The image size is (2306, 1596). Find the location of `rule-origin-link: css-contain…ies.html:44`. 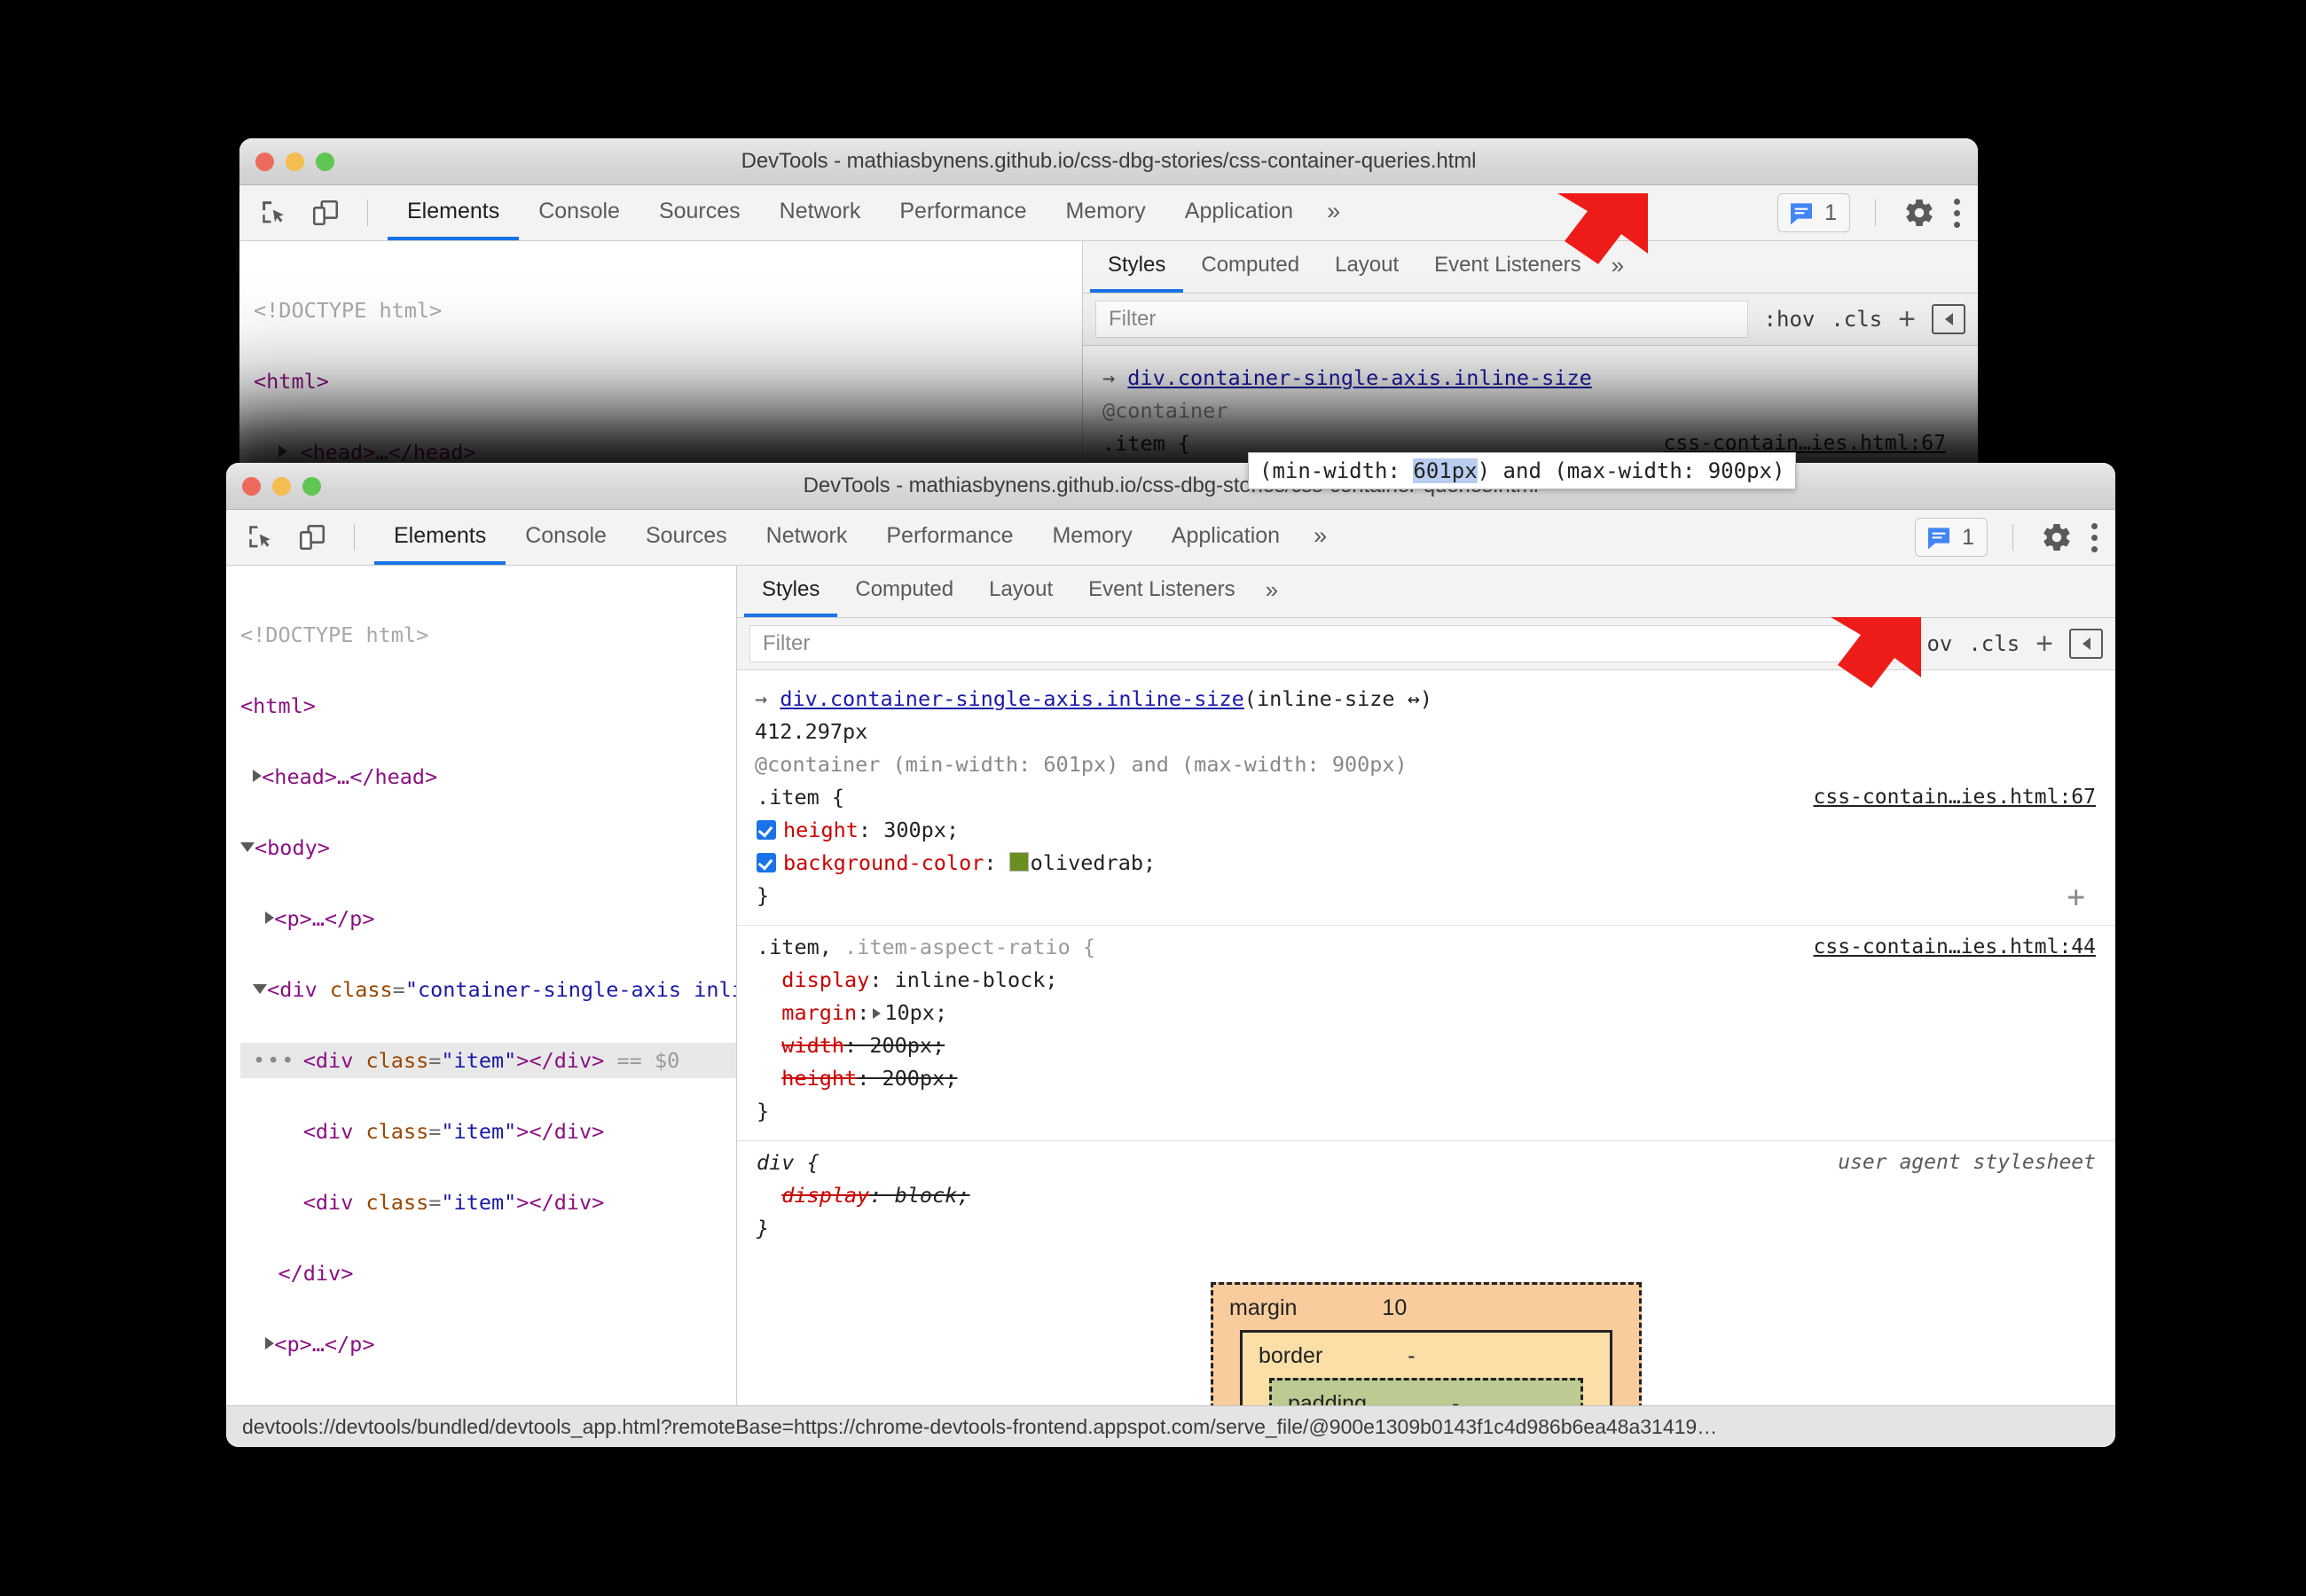

rule-origin-link: css-contain…ies.html:44 is located at coordinates (1956, 947).